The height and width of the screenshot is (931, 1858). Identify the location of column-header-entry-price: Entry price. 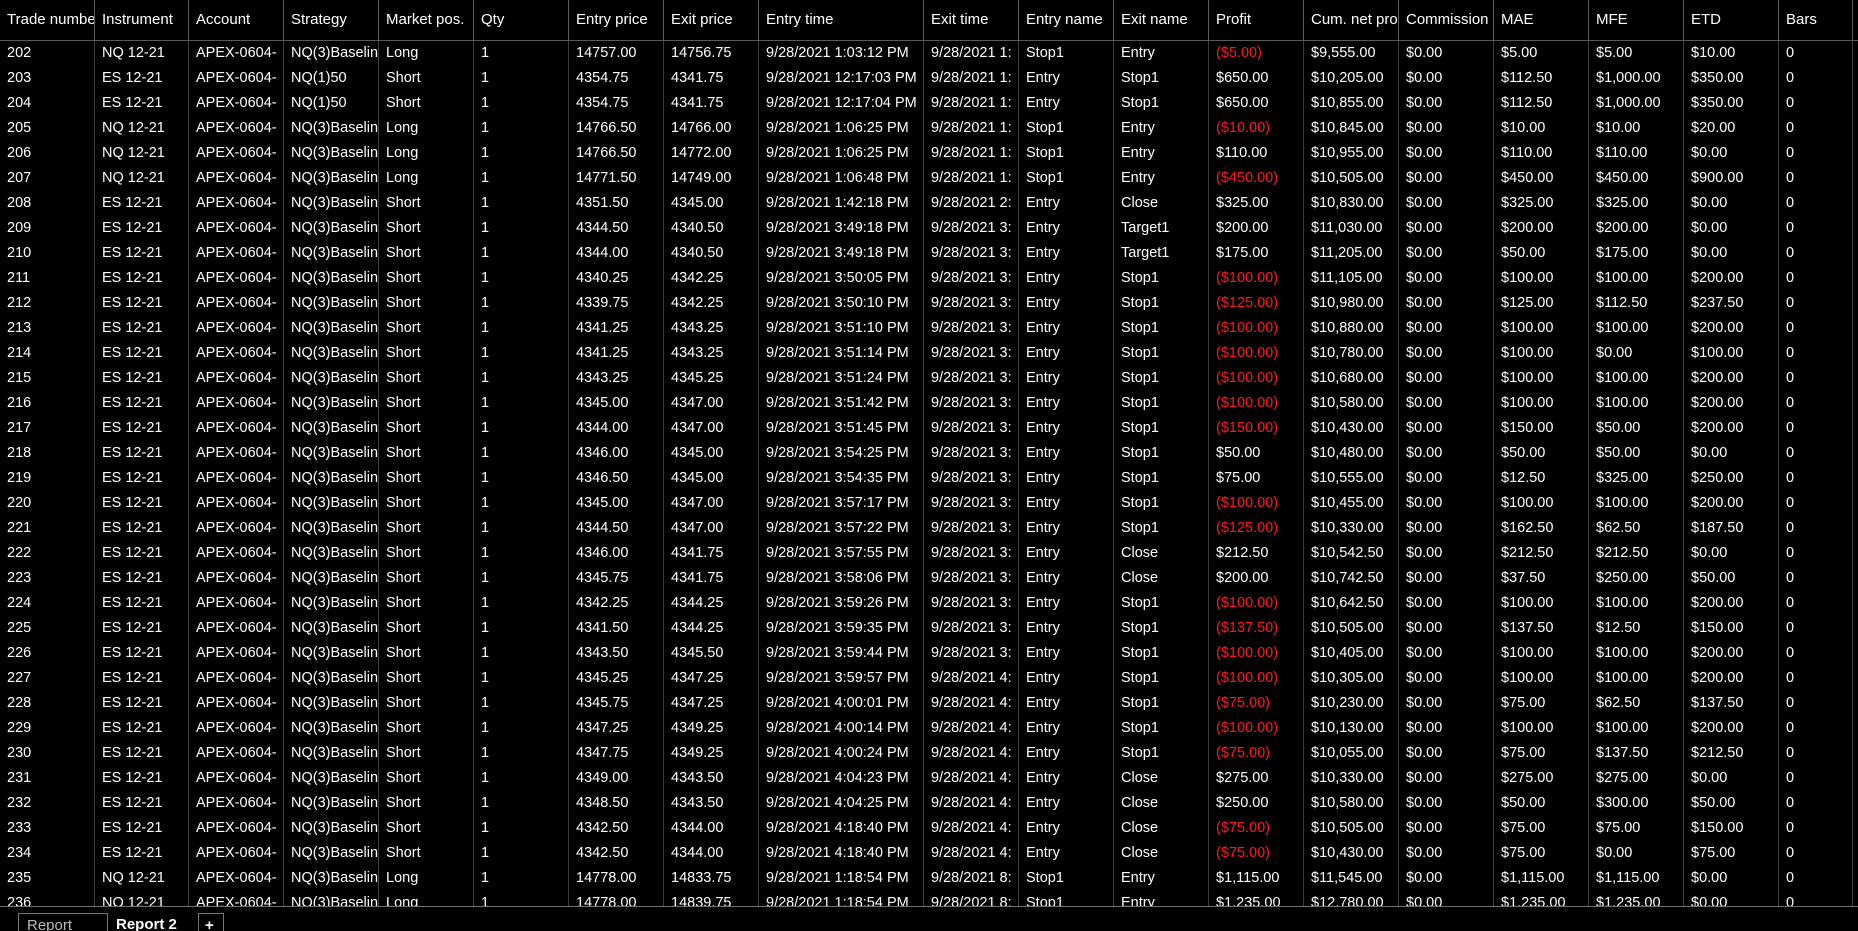
(616, 20).